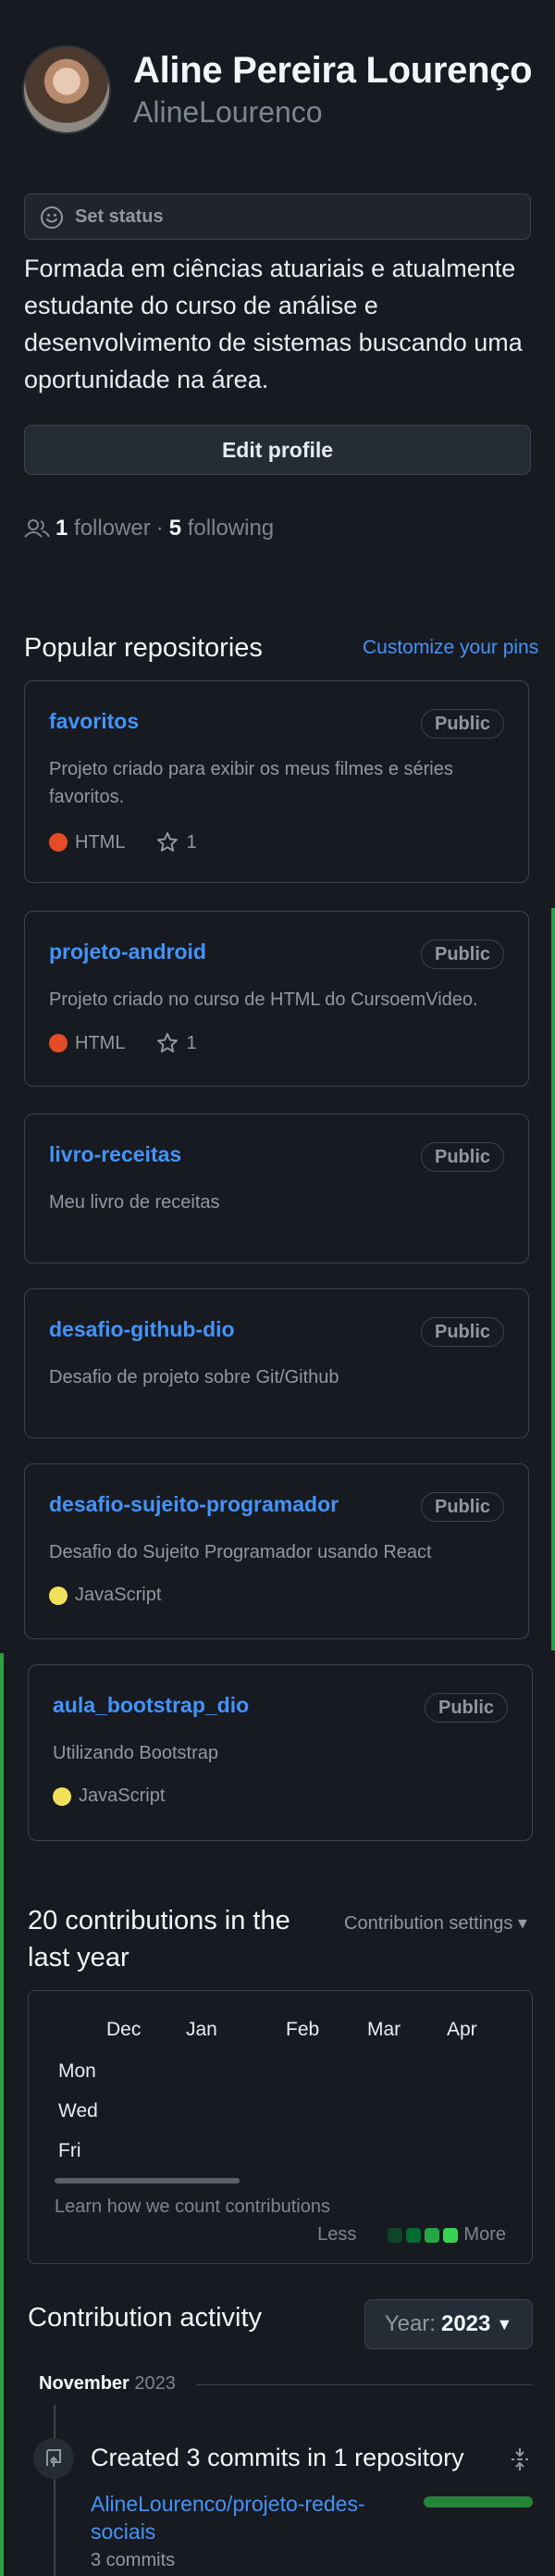 This screenshot has height=2576, width=555. I want to click on timeline-line, so click(55, 2490).